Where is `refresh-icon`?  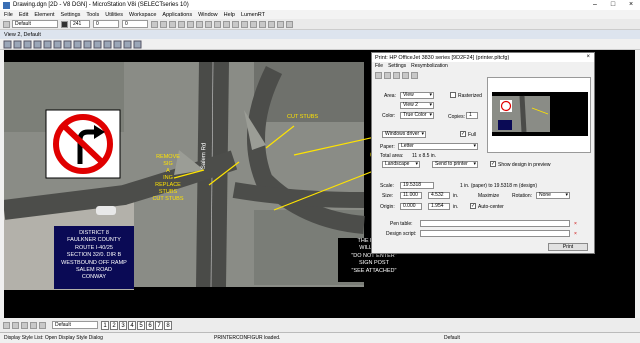 refresh-icon is located at coordinates (396, 75).